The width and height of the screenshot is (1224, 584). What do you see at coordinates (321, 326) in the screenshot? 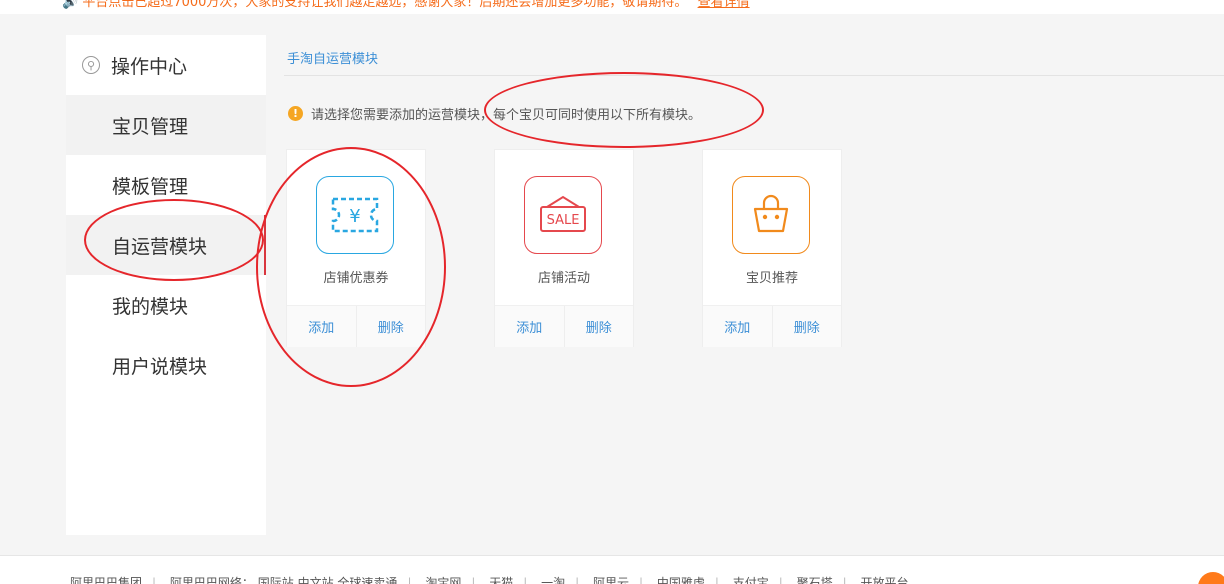
I see `add-coupon-button: 添加` at bounding box center [321, 326].